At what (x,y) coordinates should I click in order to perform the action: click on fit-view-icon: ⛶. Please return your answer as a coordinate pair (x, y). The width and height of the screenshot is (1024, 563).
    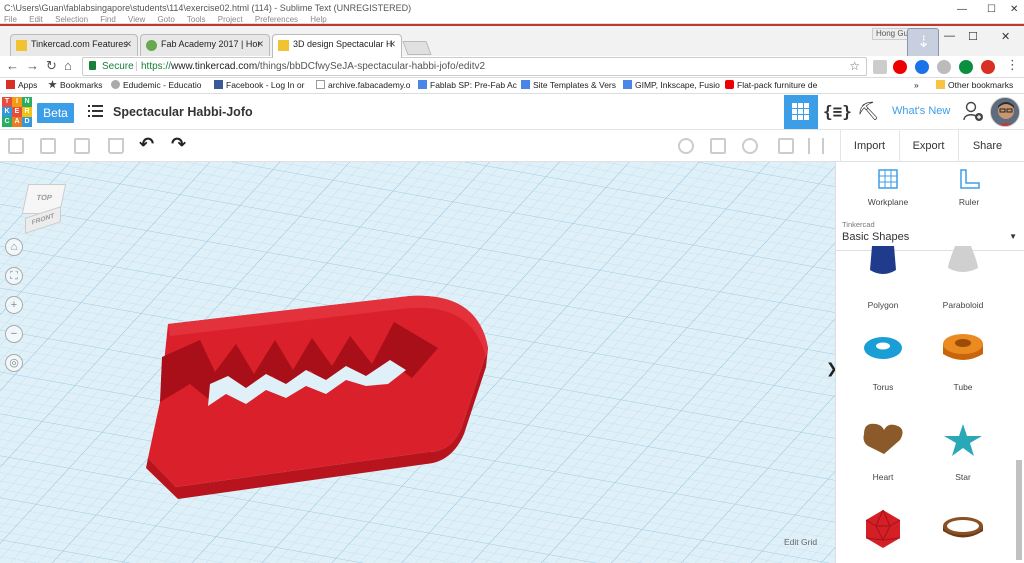
    Looking at the image, I should click on (14, 276).